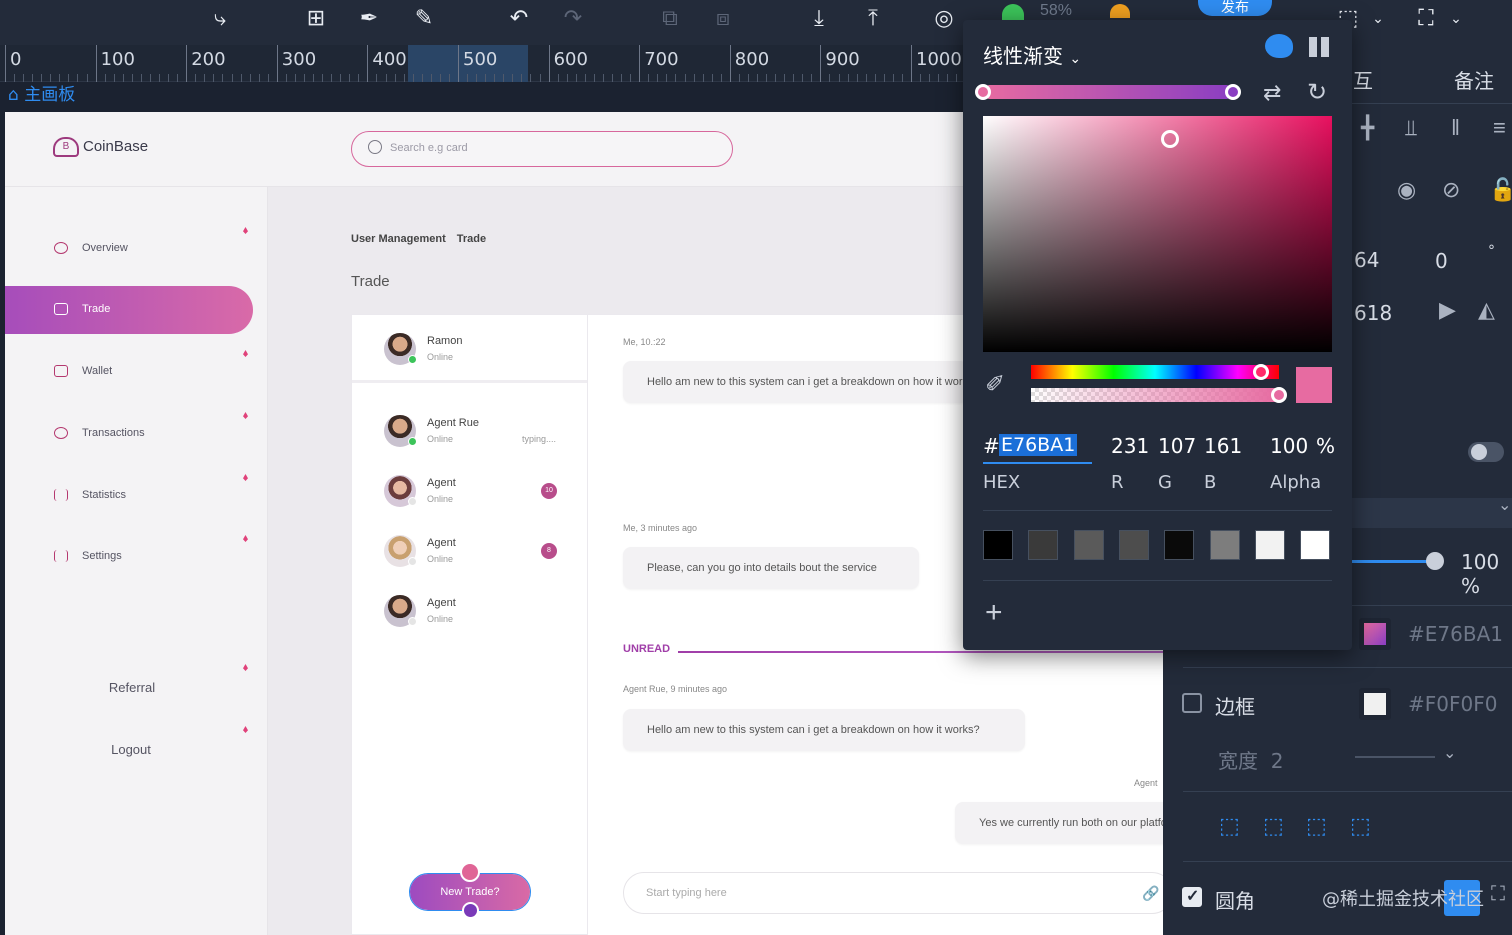 The height and width of the screenshot is (935, 1512). I want to click on resize-handle-bottom, so click(470, 910).